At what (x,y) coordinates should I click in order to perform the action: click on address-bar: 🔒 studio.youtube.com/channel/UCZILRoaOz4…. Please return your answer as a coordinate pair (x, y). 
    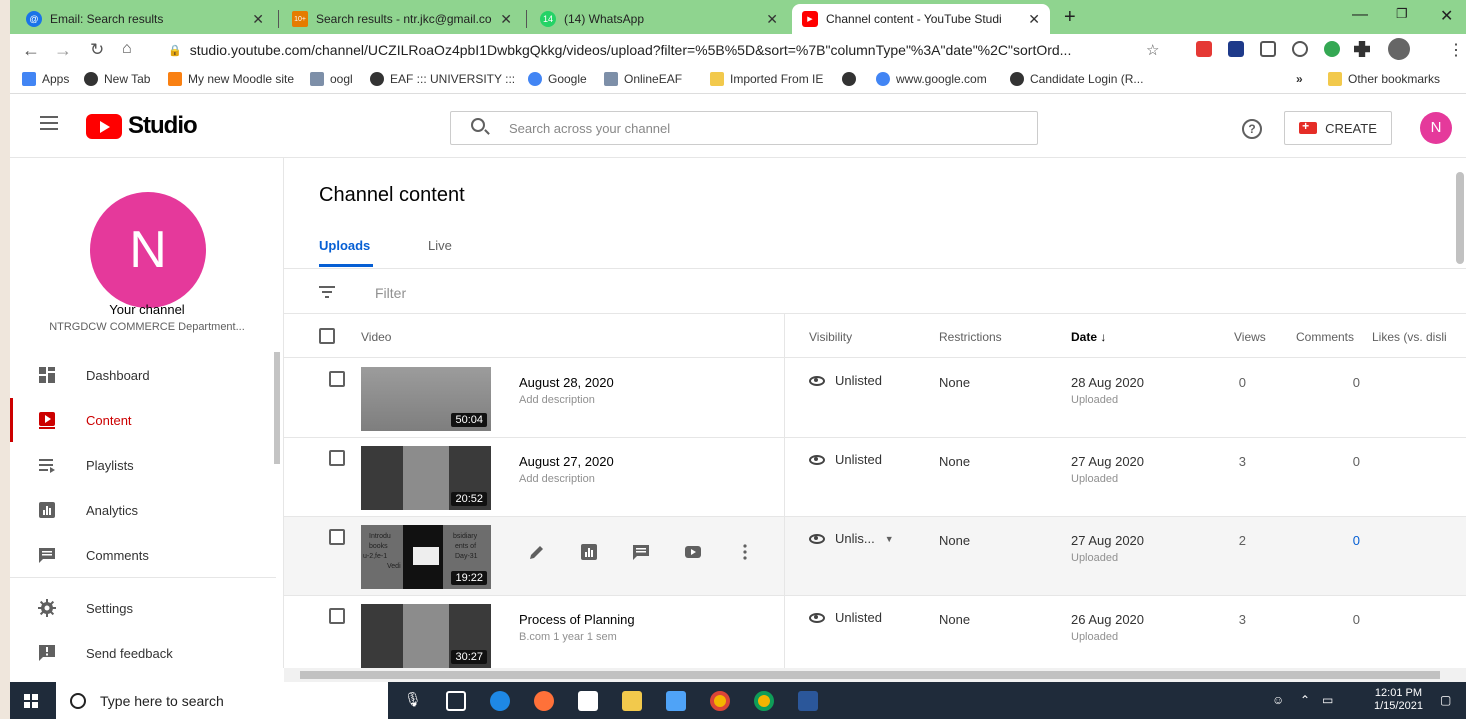
    Looking at the image, I should click on (753, 50).